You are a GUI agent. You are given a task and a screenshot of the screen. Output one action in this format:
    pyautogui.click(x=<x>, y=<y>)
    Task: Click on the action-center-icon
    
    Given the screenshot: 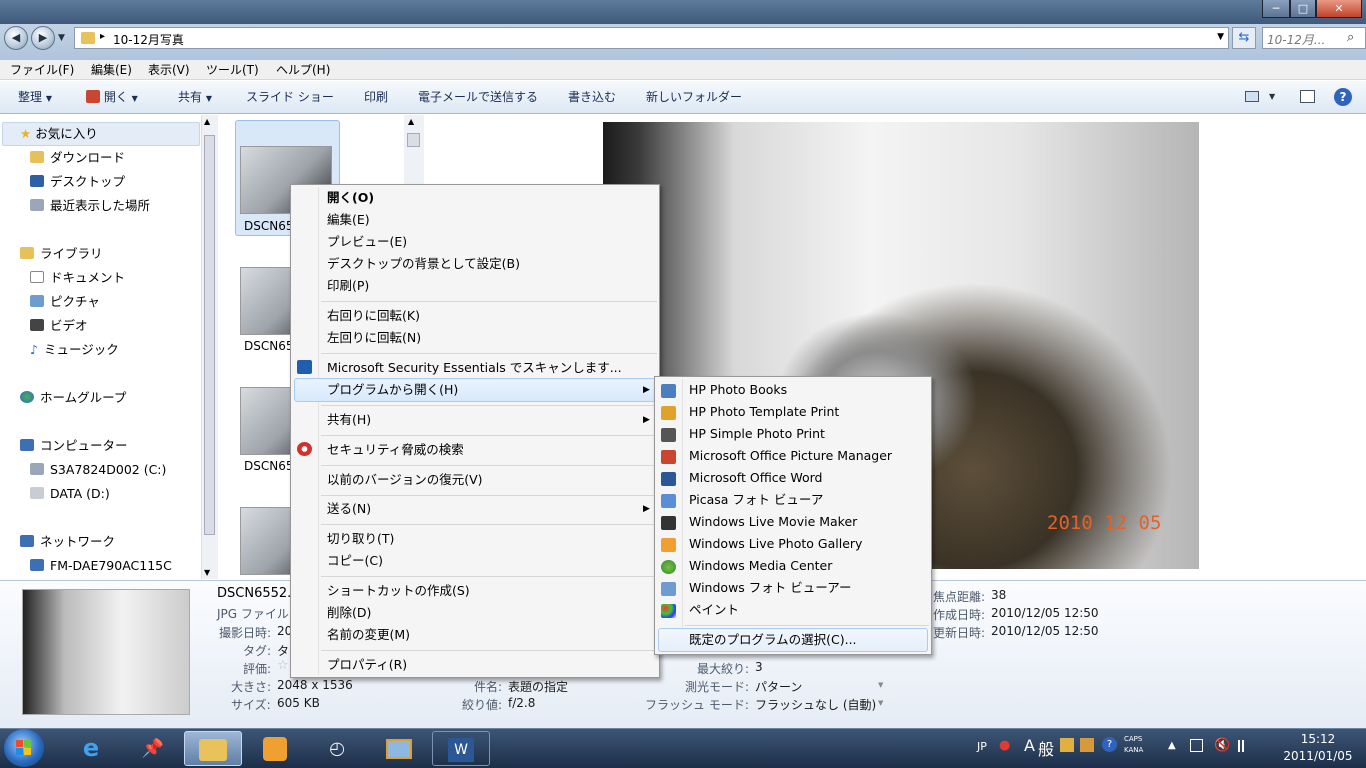 What is the action you would take?
    pyautogui.click(x=1196, y=745)
    